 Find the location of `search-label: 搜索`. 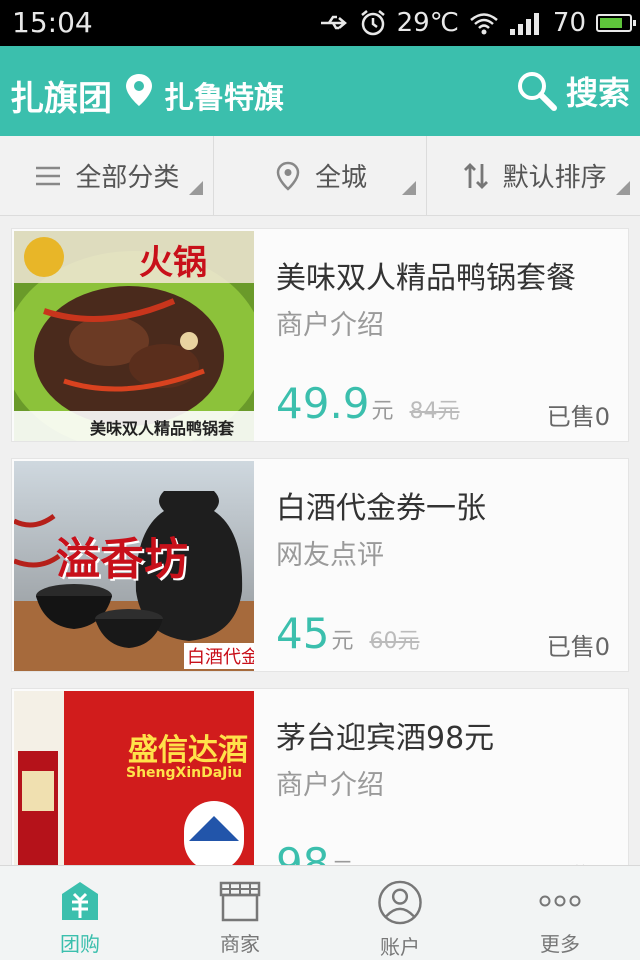

search-label: 搜索 is located at coordinates (597, 93).